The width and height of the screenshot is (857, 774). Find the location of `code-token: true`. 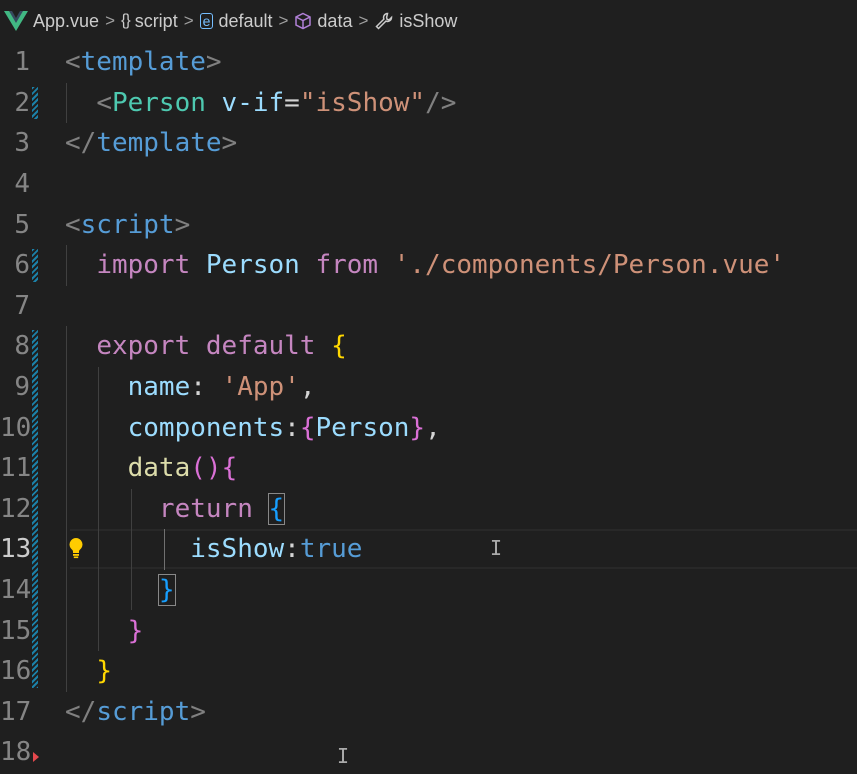

code-token: true is located at coordinates (331, 549).